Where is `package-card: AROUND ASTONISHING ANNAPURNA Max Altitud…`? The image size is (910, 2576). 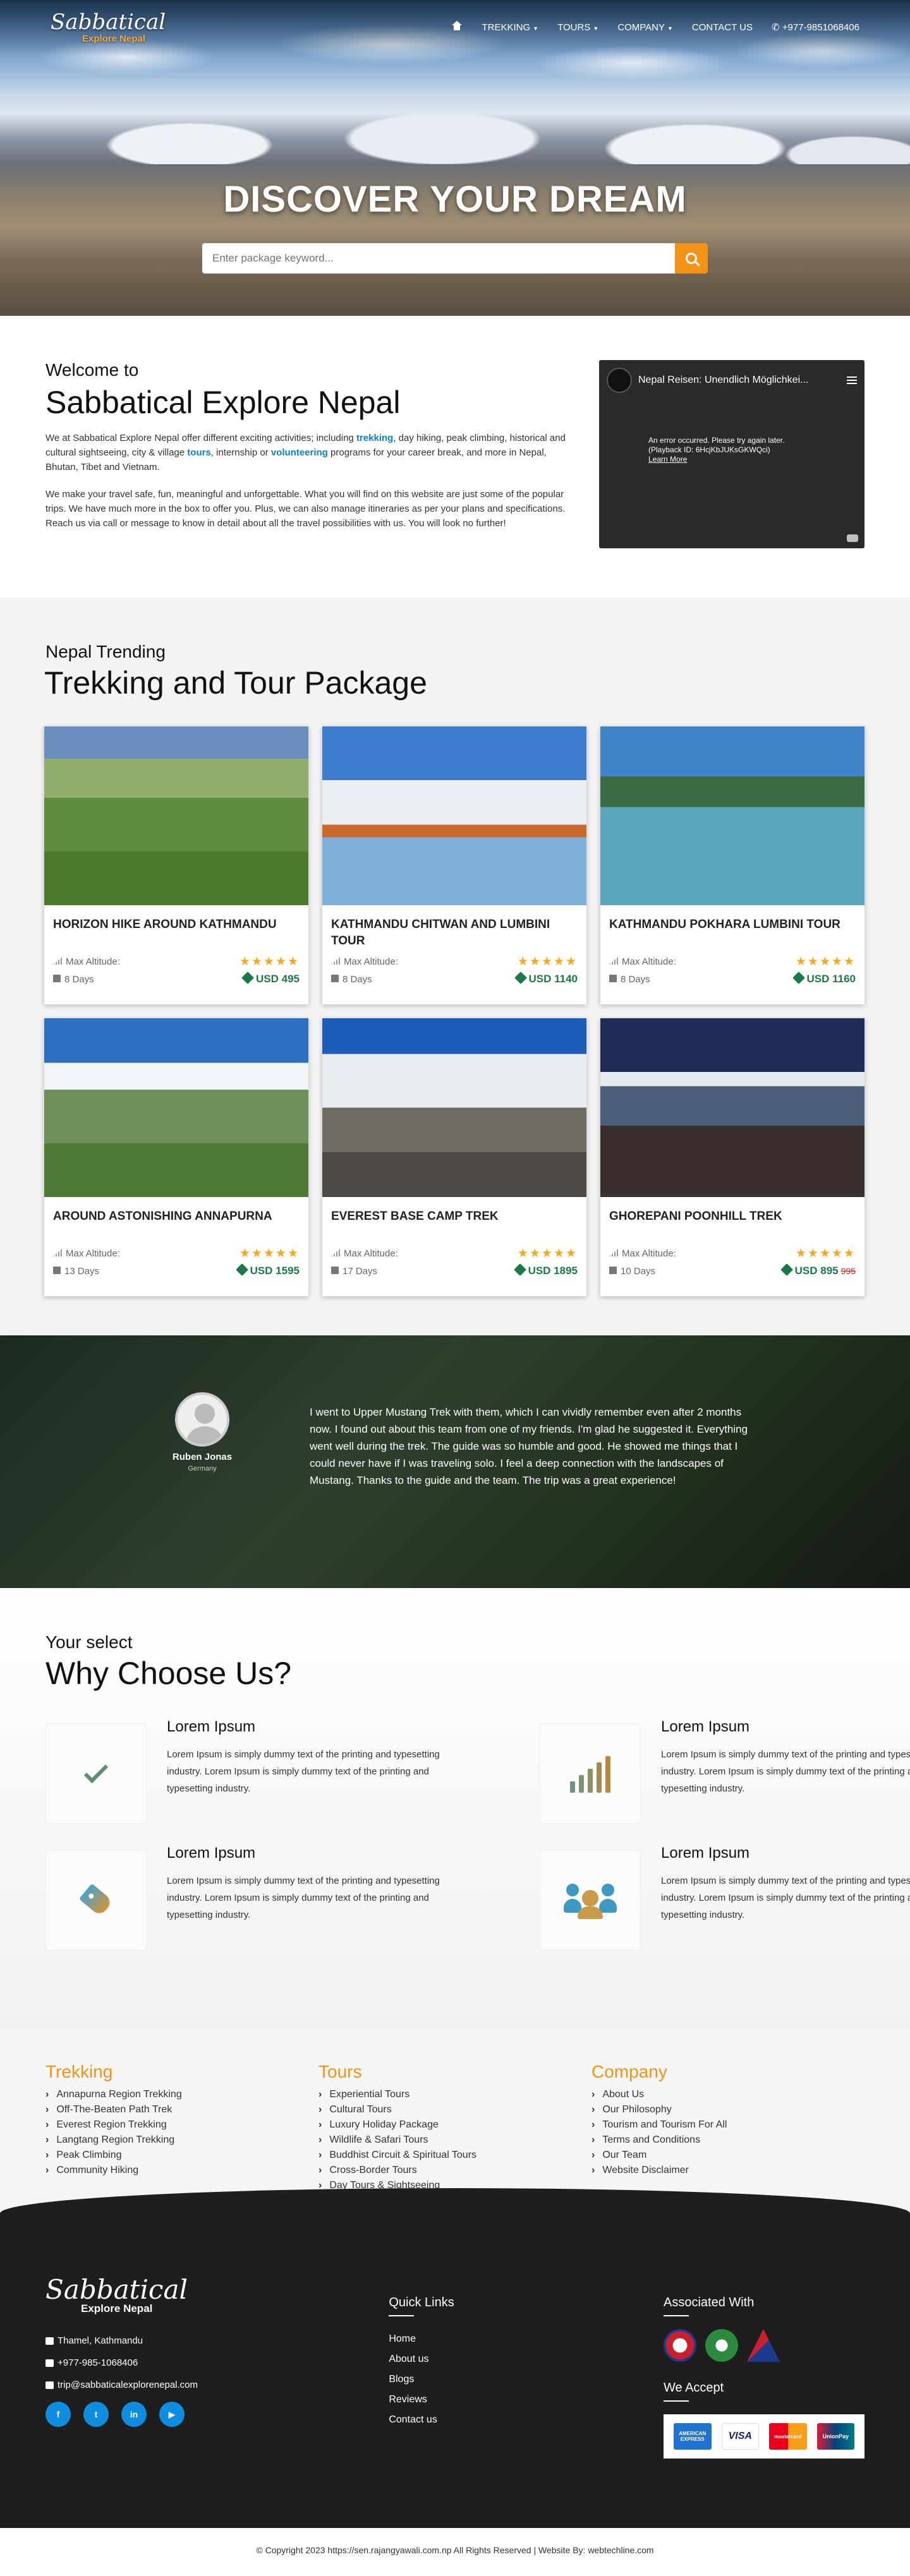 package-card: AROUND ASTONISHING ANNAPURNA Max Altitud… is located at coordinates (176, 1157).